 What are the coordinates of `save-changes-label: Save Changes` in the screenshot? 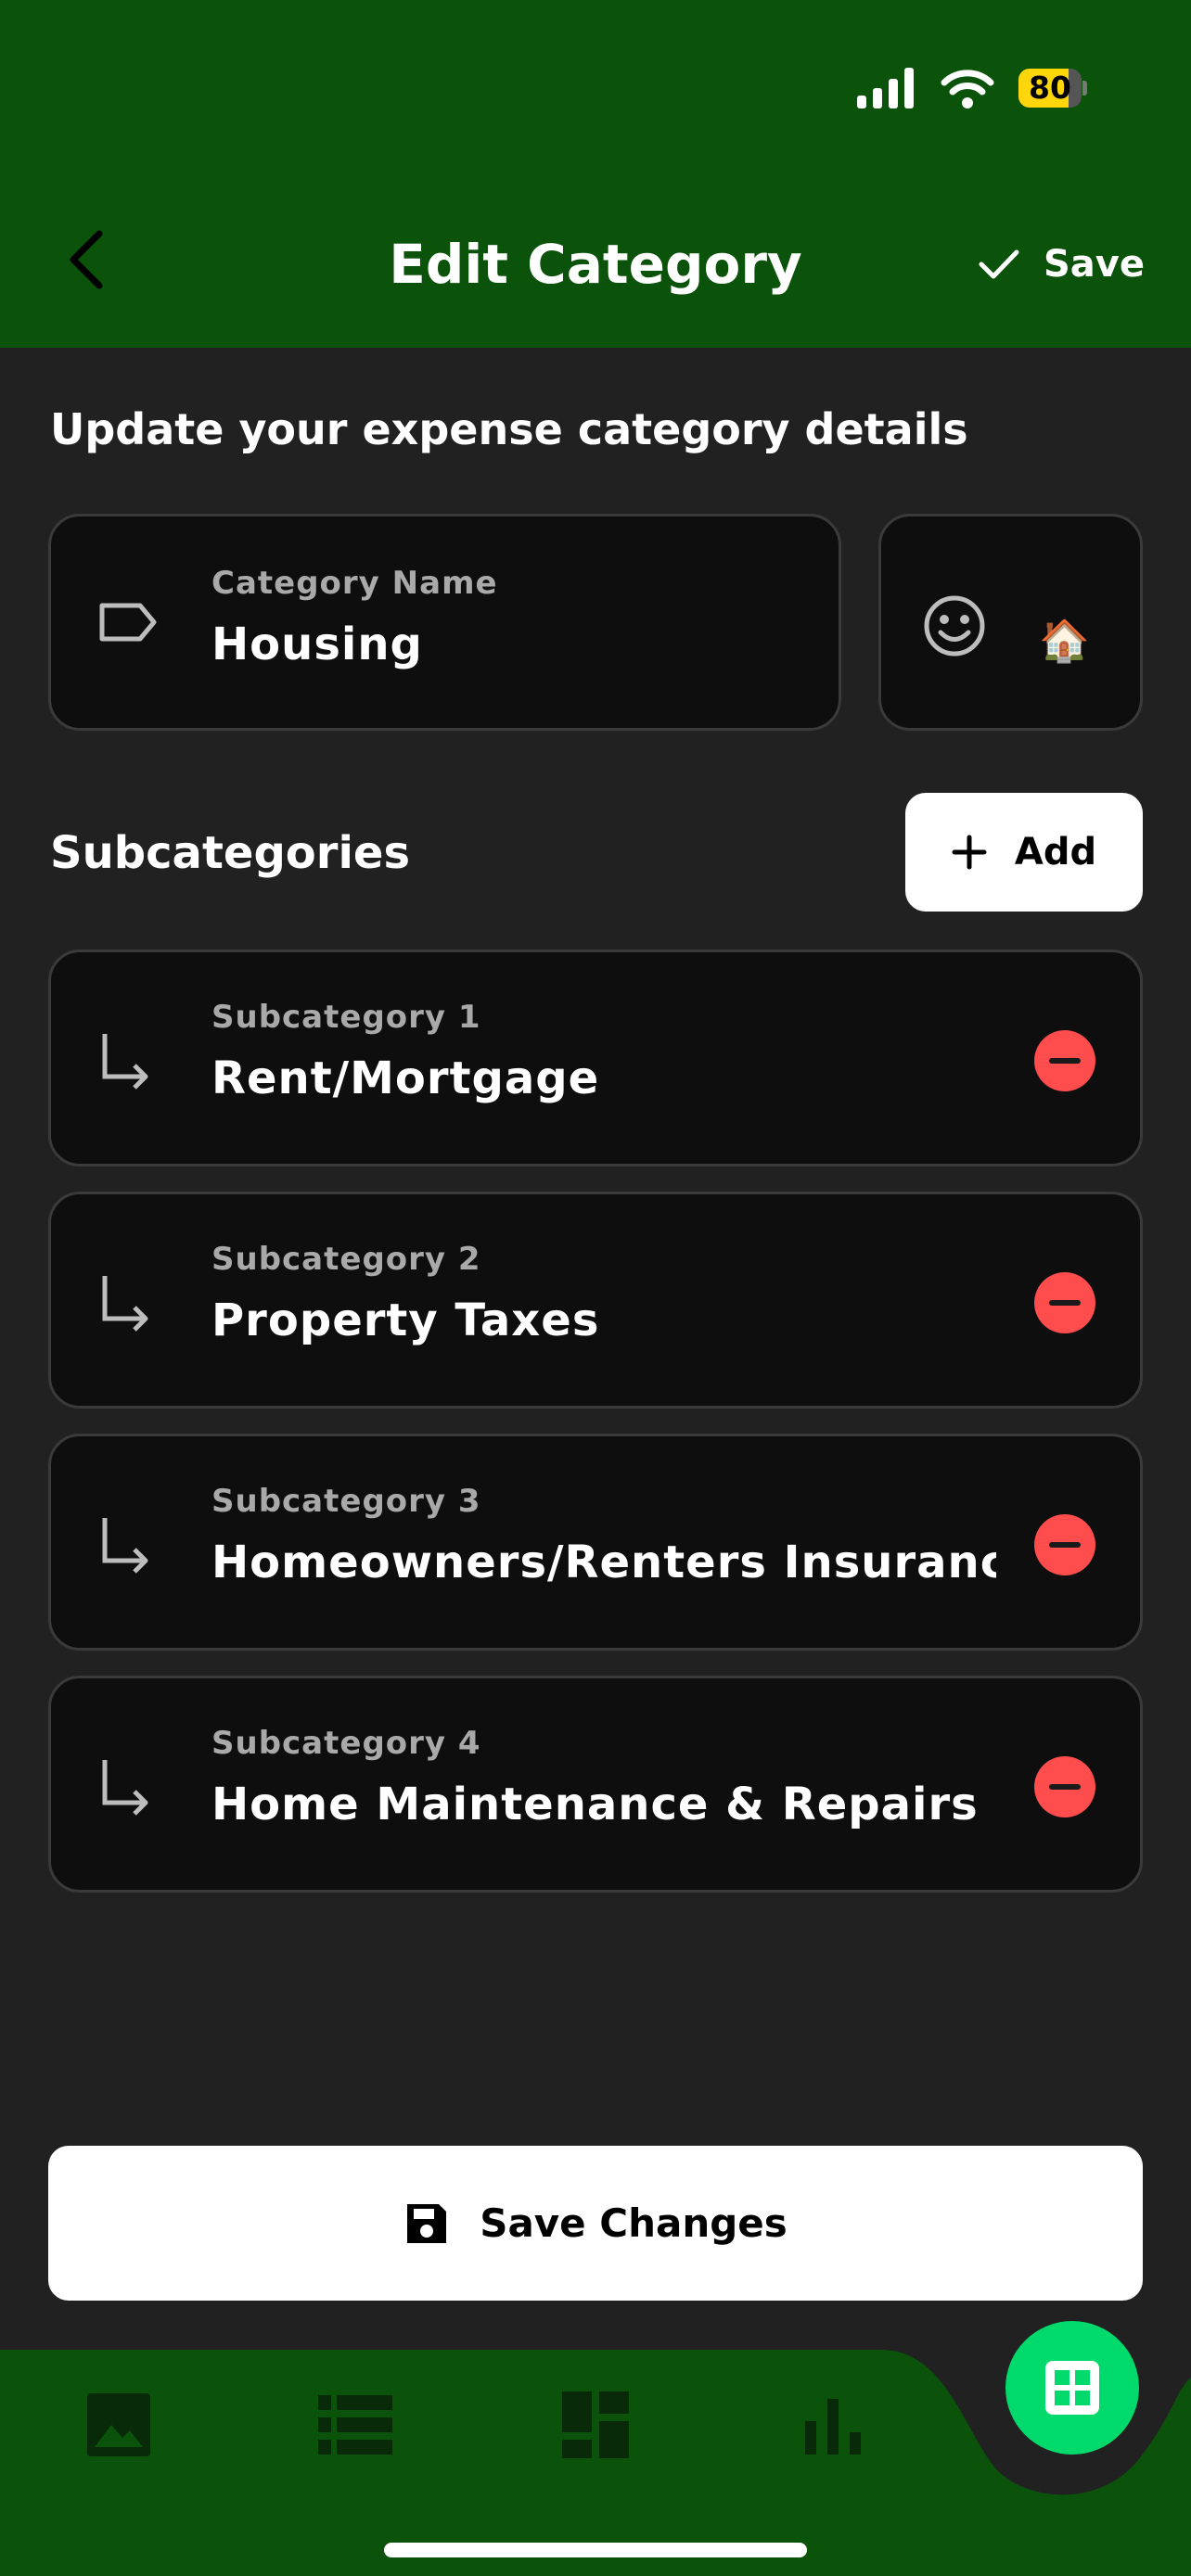 It's located at (634, 2223).